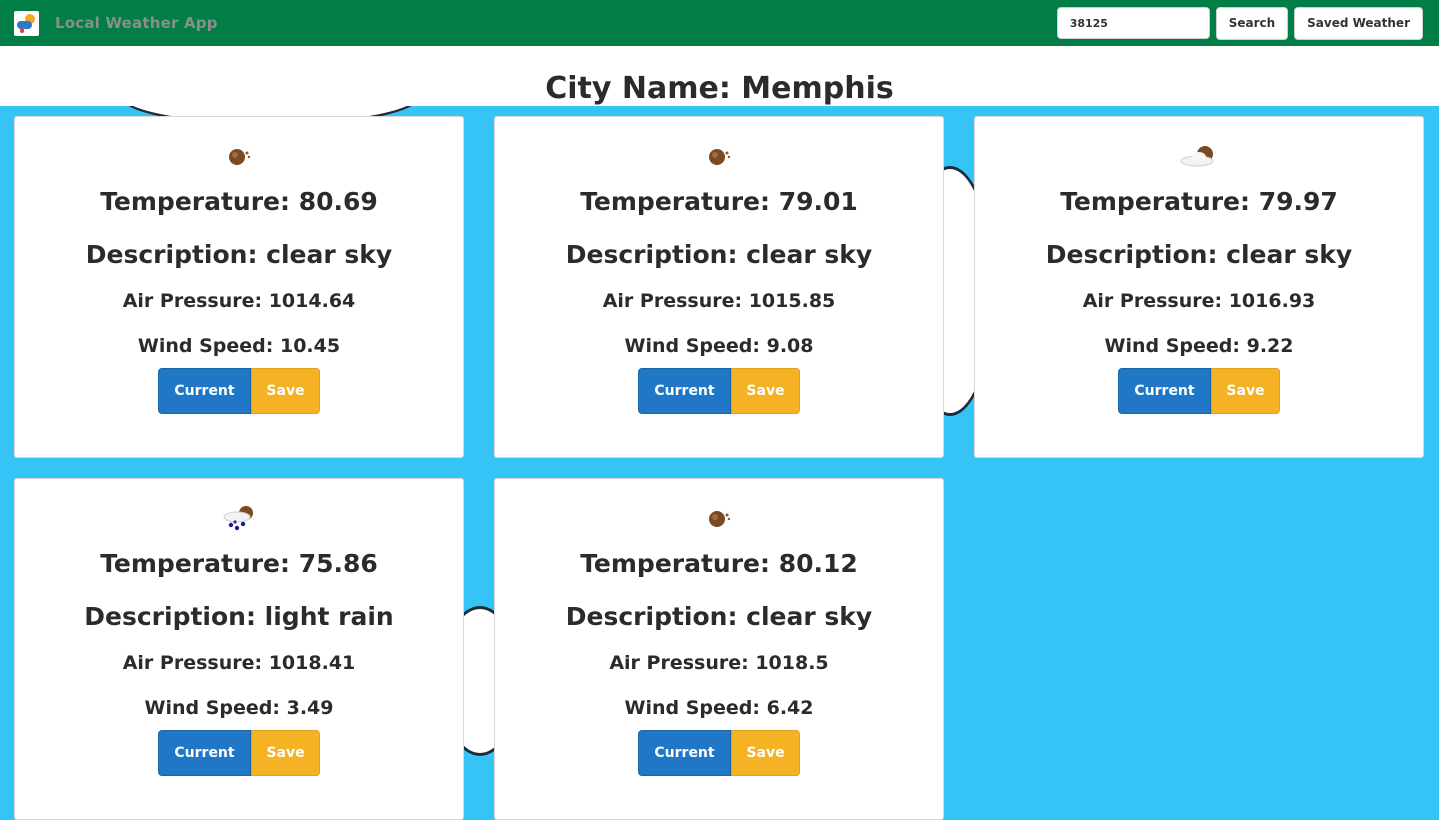 This screenshot has width=1439, height=820. What do you see at coordinates (26, 23) in the screenshot?
I see `weather-app-logo-icon` at bounding box center [26, 23].